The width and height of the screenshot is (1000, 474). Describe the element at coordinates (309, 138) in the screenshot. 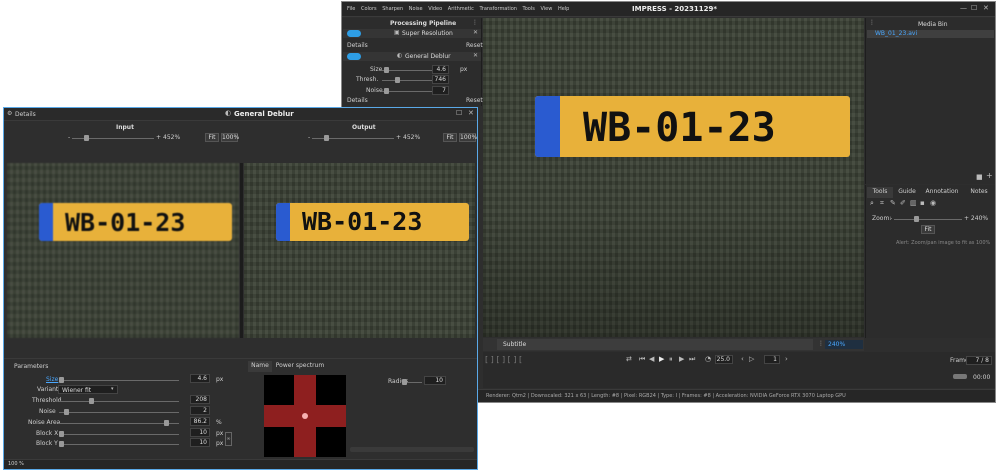

I see `output-zoom-minus: -` at that location.